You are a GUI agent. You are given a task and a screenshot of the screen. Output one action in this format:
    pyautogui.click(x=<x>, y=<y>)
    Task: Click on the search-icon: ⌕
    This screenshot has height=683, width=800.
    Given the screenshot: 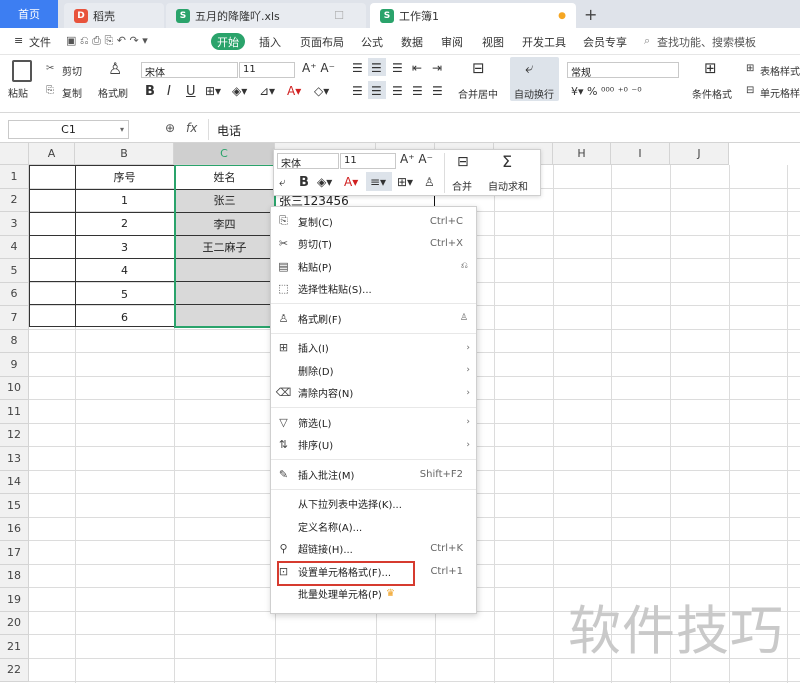 What is the action you would take?
    pyautogui.click(x=647, y=41)
    